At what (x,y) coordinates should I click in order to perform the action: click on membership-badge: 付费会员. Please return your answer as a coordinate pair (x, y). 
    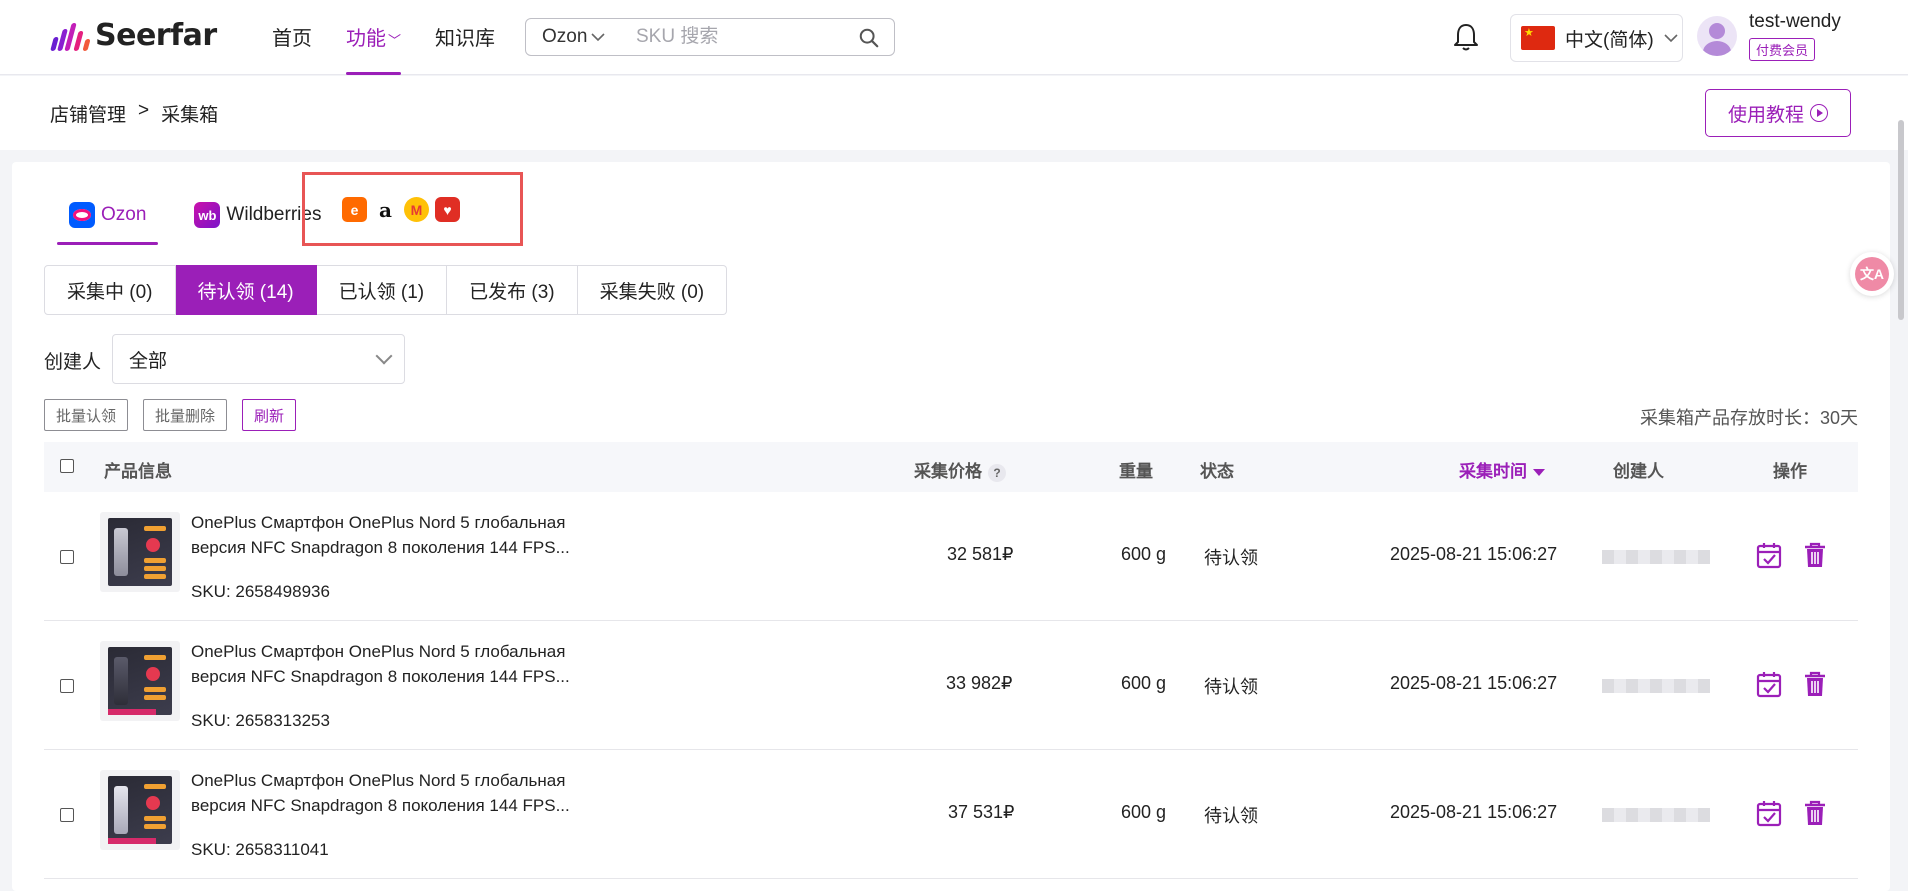
    Looking at the image, I should click on (1782, 49).